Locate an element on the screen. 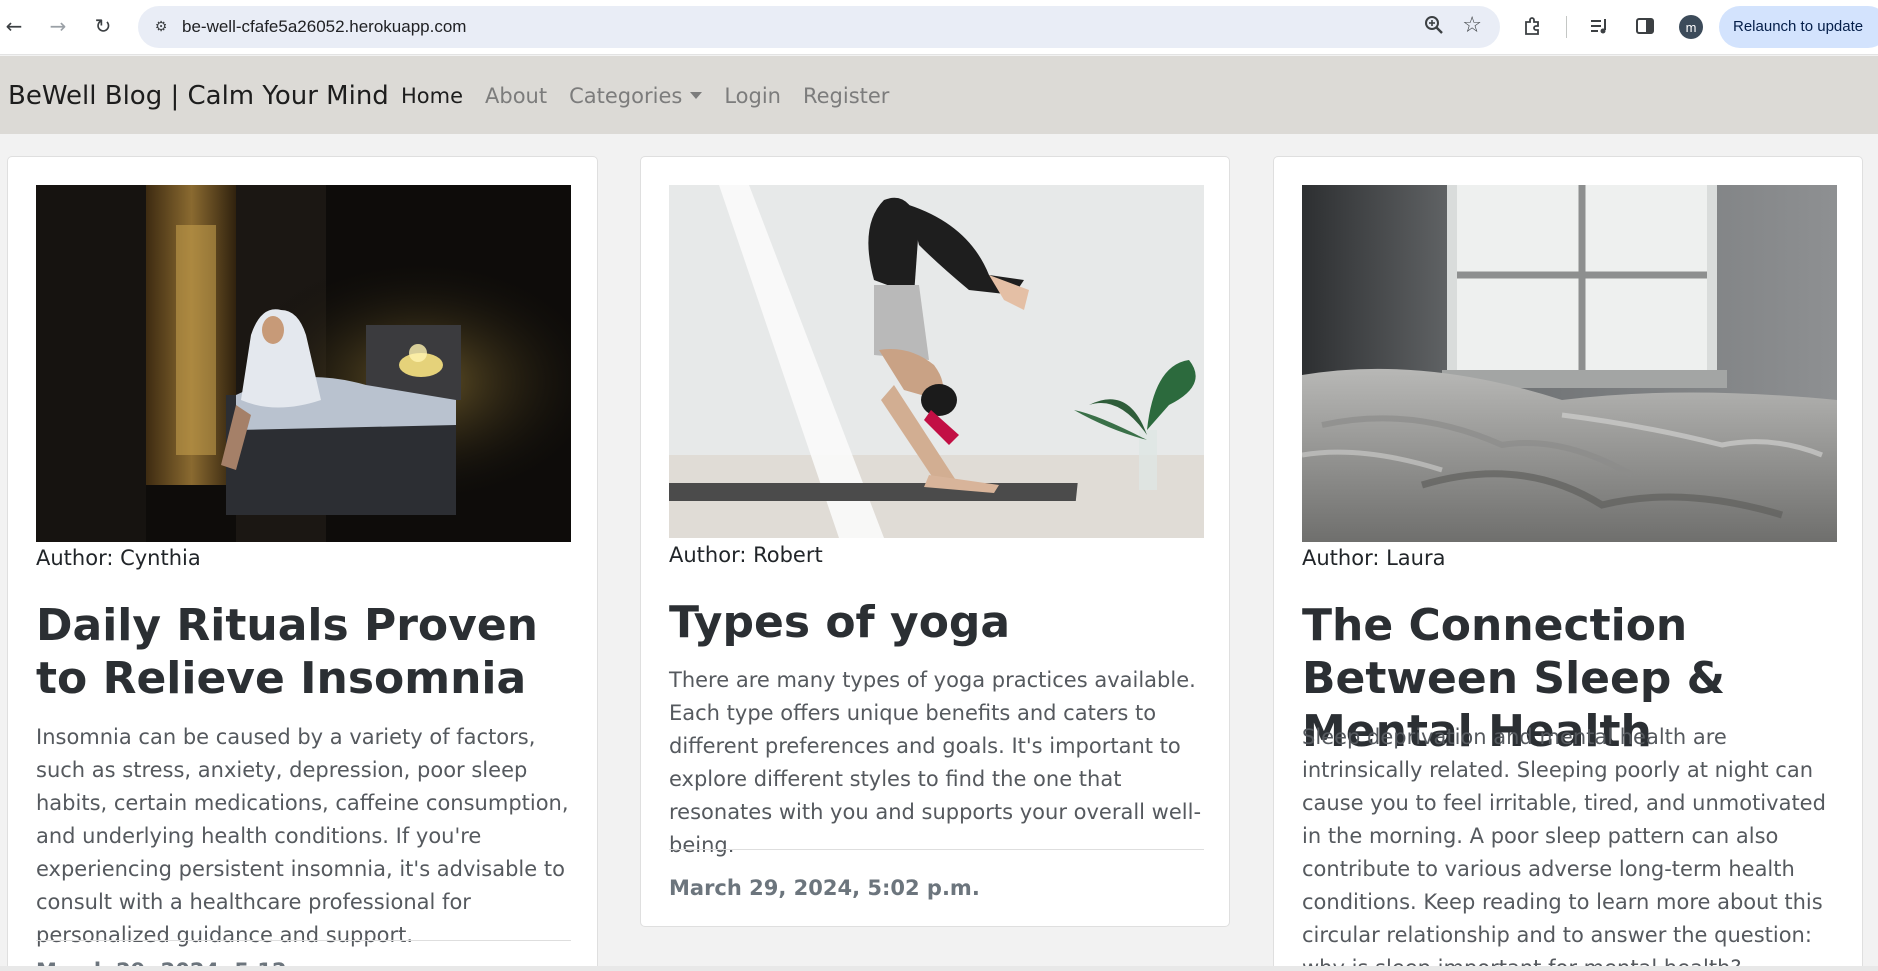  post-author: Author: Cynthia is located at coordinates (118, 558).